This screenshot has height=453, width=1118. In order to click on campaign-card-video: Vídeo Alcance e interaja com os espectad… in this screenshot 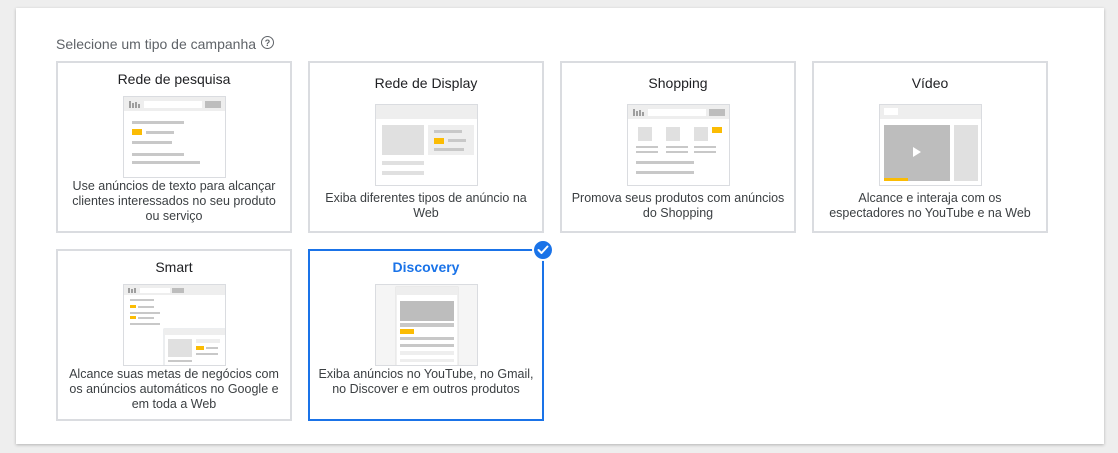, I will do `click(930, 147)`.